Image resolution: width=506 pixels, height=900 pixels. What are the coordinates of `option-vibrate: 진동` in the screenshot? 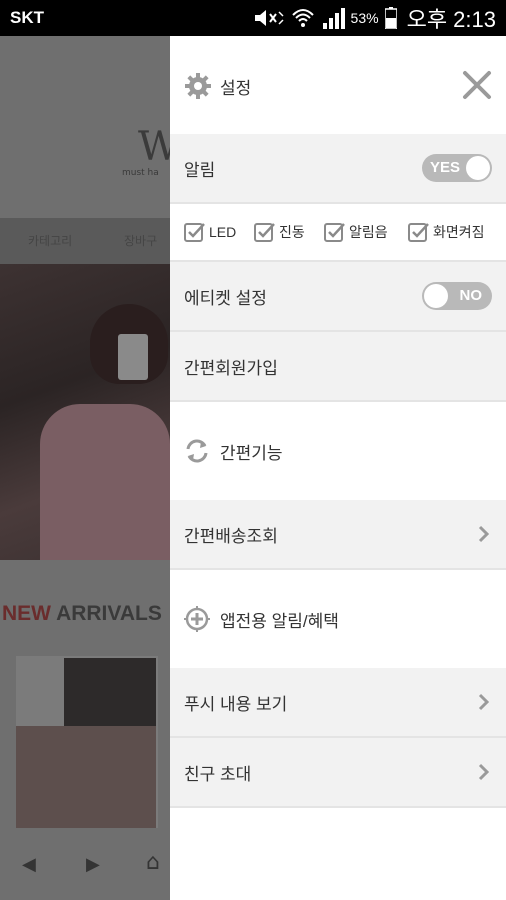 It's located at (279, 232).